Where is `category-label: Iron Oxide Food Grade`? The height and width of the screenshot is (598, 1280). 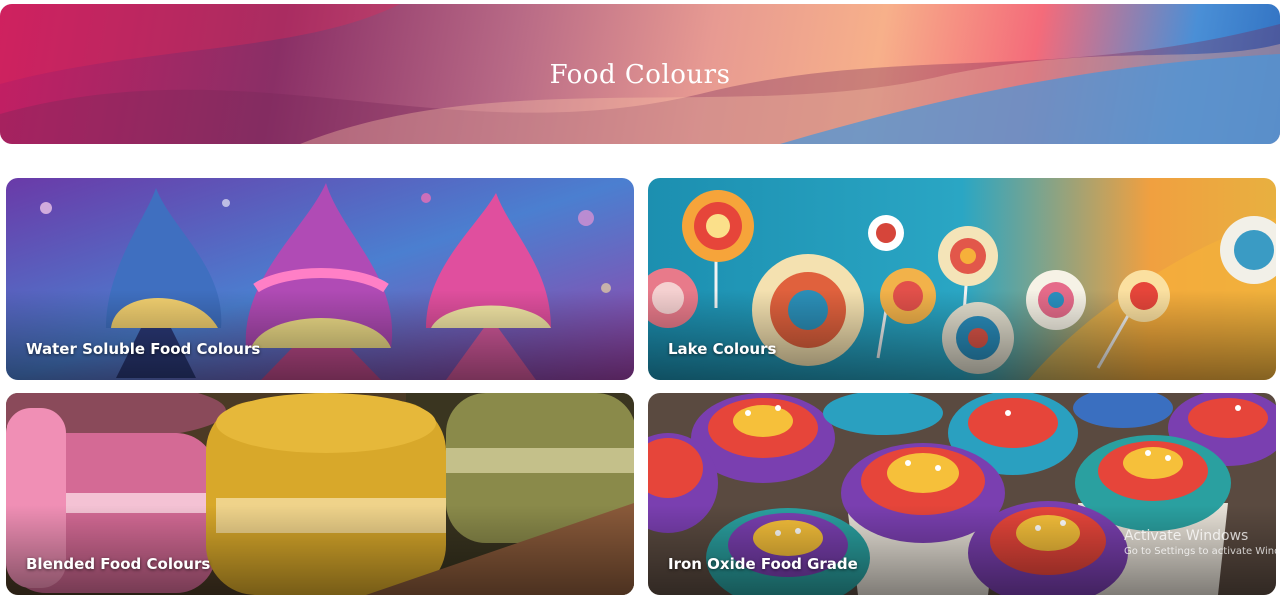
category-label: Iron Oxide Food Grade is located at coordinates (763, 564).